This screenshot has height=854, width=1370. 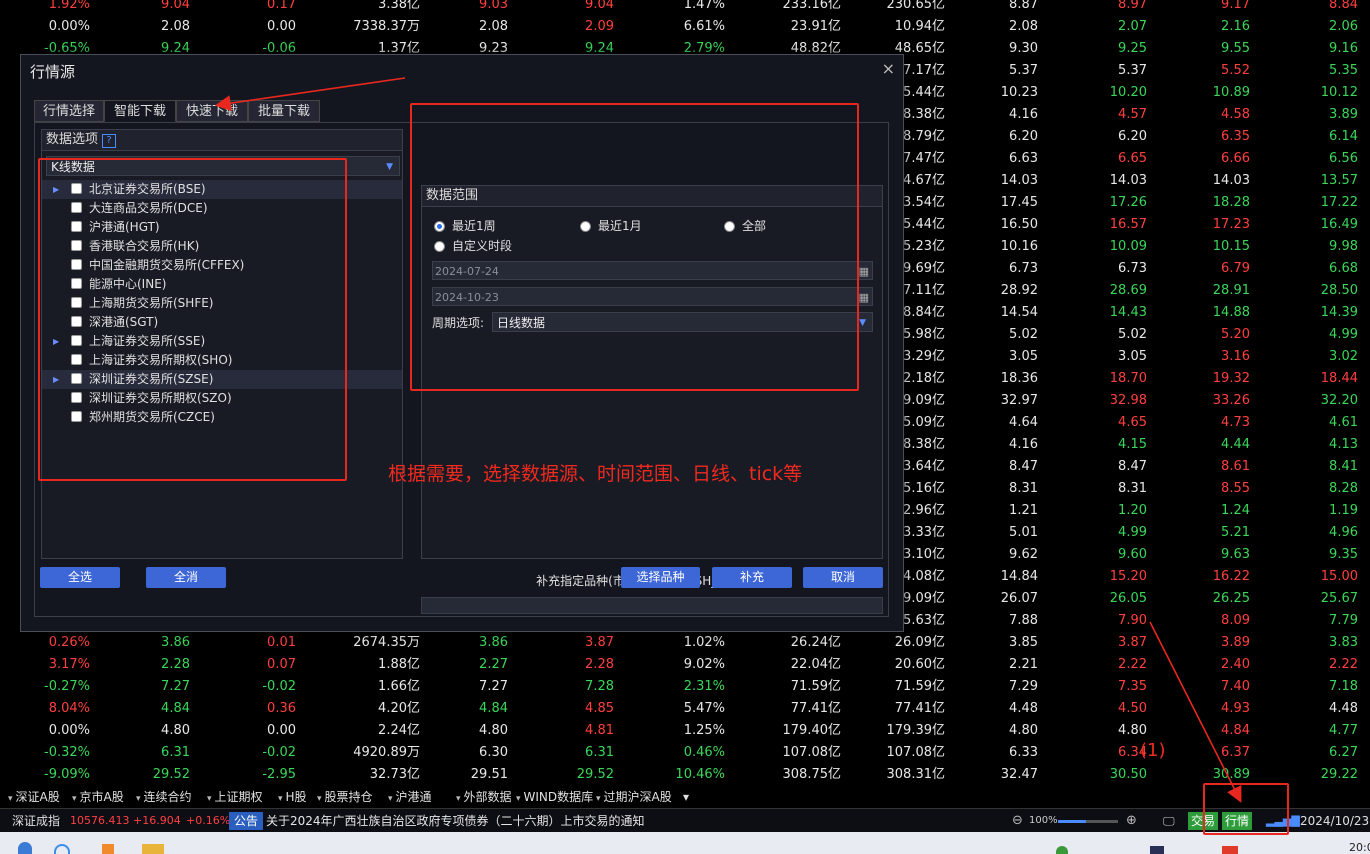 What do you see at coordinates (1195, 712) in the screenshot?
I see `arrow-to-quote-button` at bounding box center [1195, 712].